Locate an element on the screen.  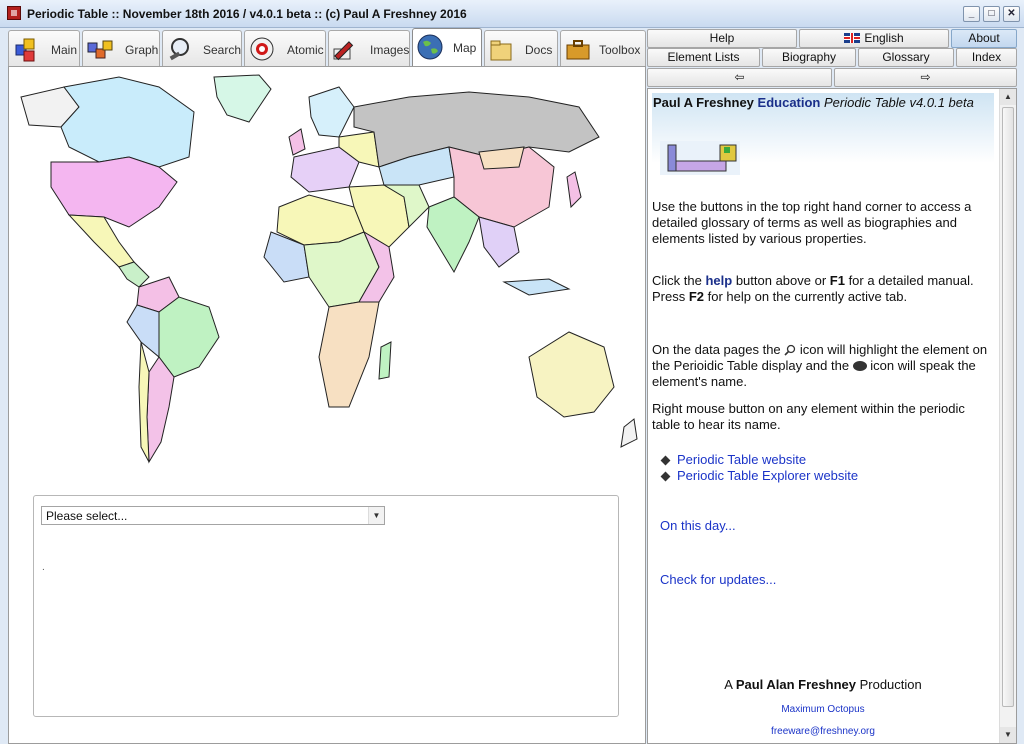
maximum-octopus-link: Maximum Octopus is located at coordinates (823, 709).